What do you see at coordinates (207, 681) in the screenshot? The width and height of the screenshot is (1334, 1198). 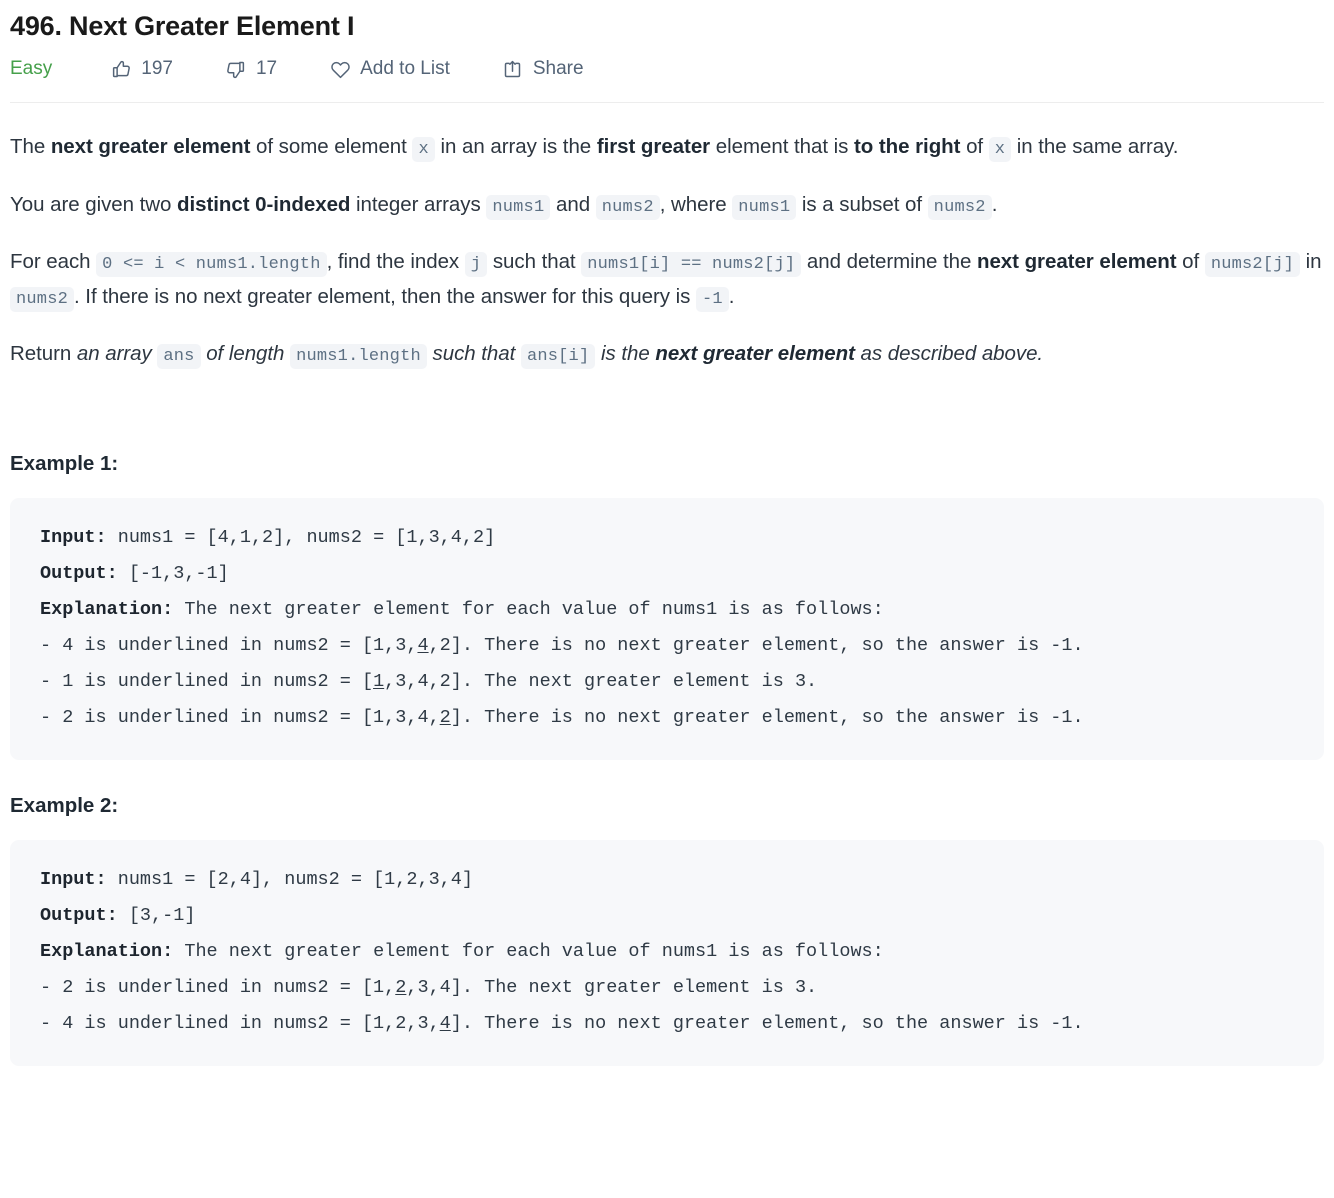 I see `line-text: - 1 is underlined in nums2 = [` at bounding box center [207, 681].